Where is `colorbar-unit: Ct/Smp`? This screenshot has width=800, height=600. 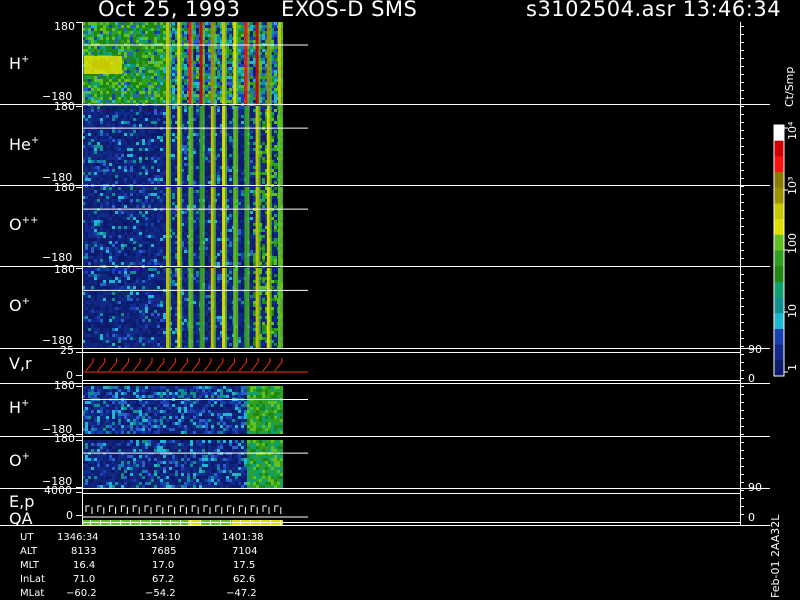 colorbar-unit: Ct/Smp is located at coordinates (789, 86).